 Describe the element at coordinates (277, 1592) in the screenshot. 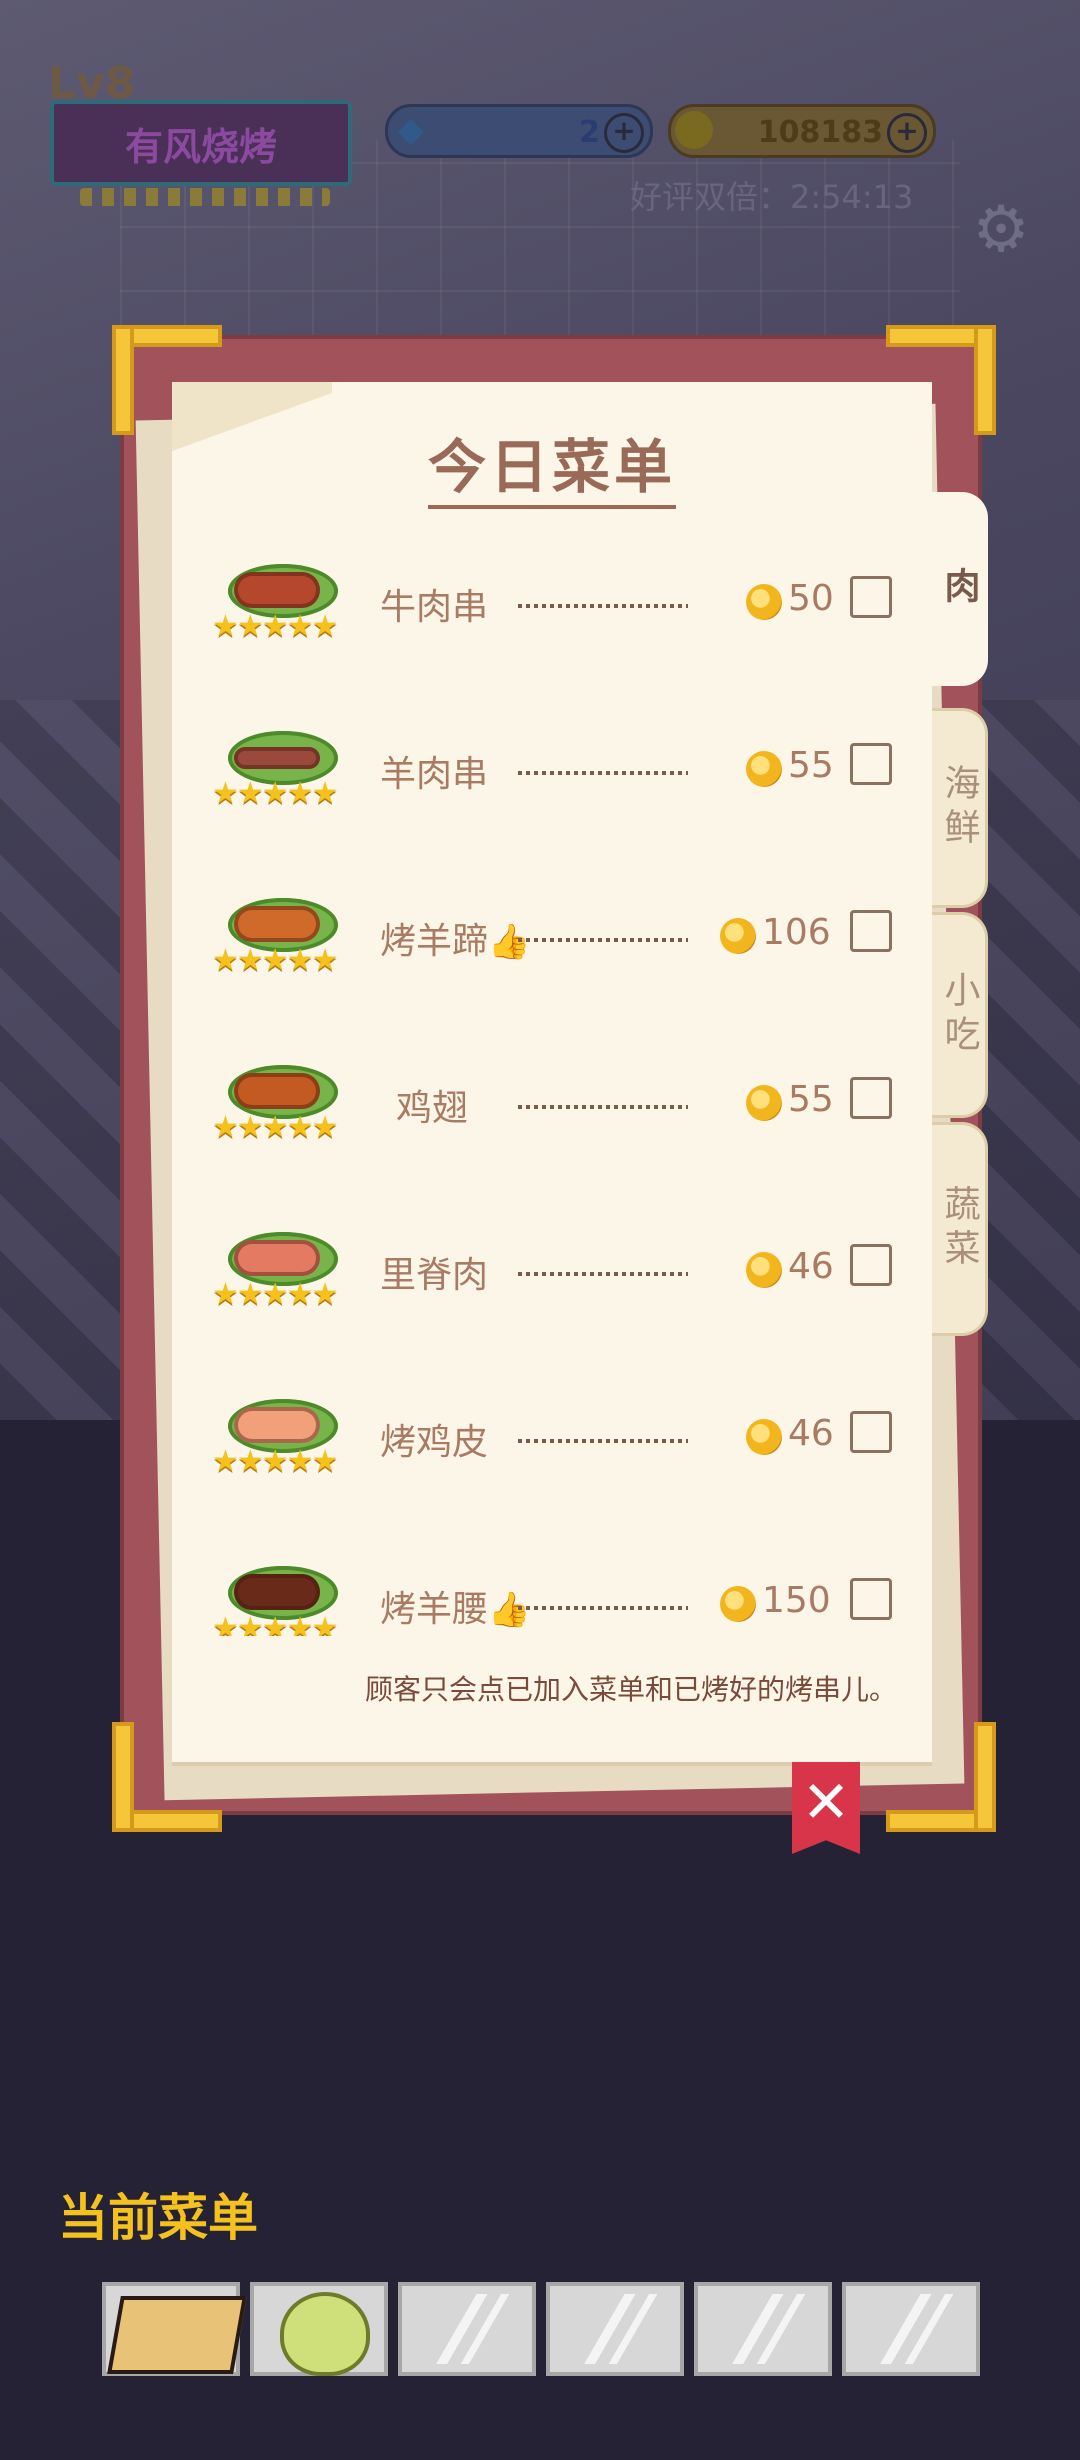

I see `lamb-kidney` at that location.